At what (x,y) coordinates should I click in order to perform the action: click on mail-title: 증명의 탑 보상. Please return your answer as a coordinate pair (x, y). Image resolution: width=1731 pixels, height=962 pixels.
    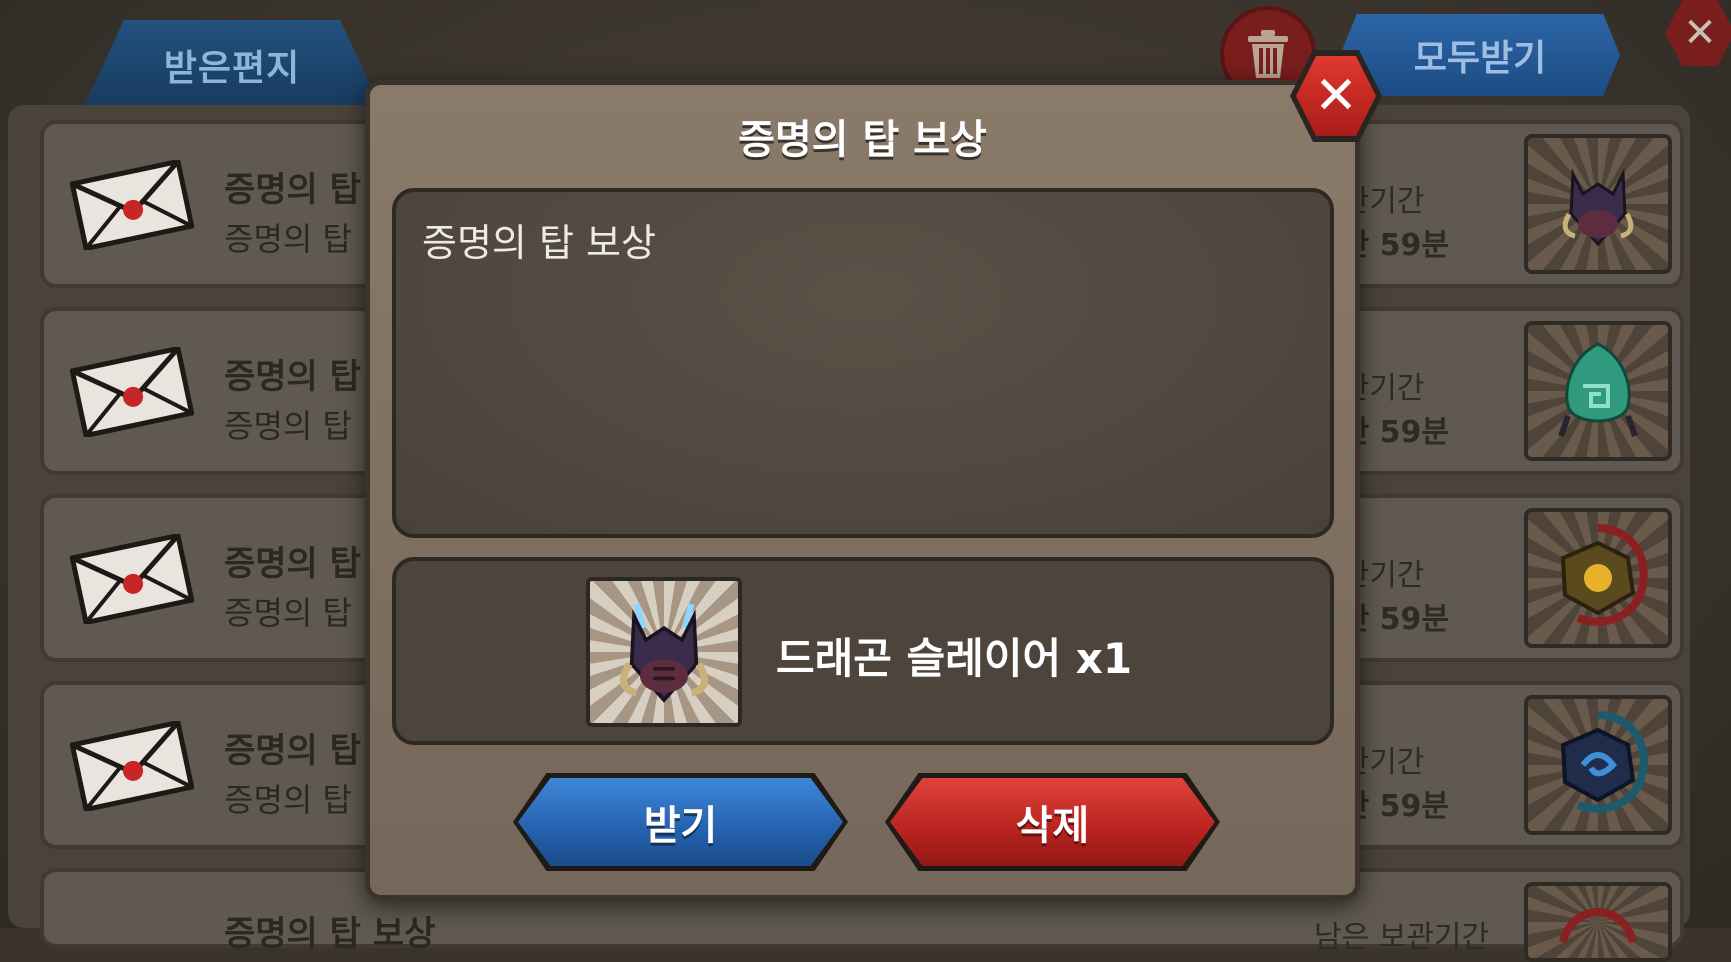
    Looking at the image, I should click on (330, 934).